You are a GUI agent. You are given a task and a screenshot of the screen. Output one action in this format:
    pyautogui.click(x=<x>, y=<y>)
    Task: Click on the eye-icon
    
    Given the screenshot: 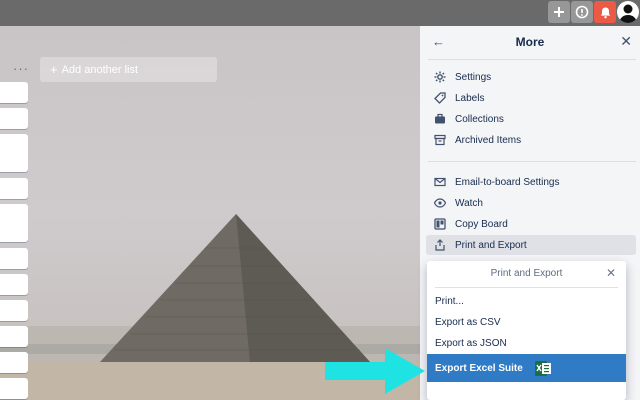 What is the action you would take?
    pyautogui.click(x=440, y=203)
    